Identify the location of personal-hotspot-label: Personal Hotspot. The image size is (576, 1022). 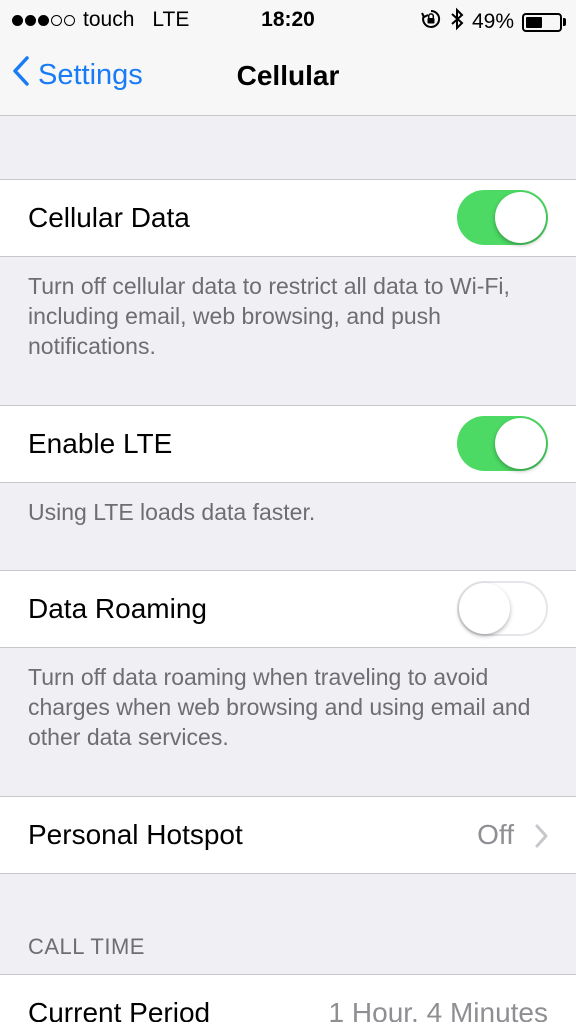
(135, 834).